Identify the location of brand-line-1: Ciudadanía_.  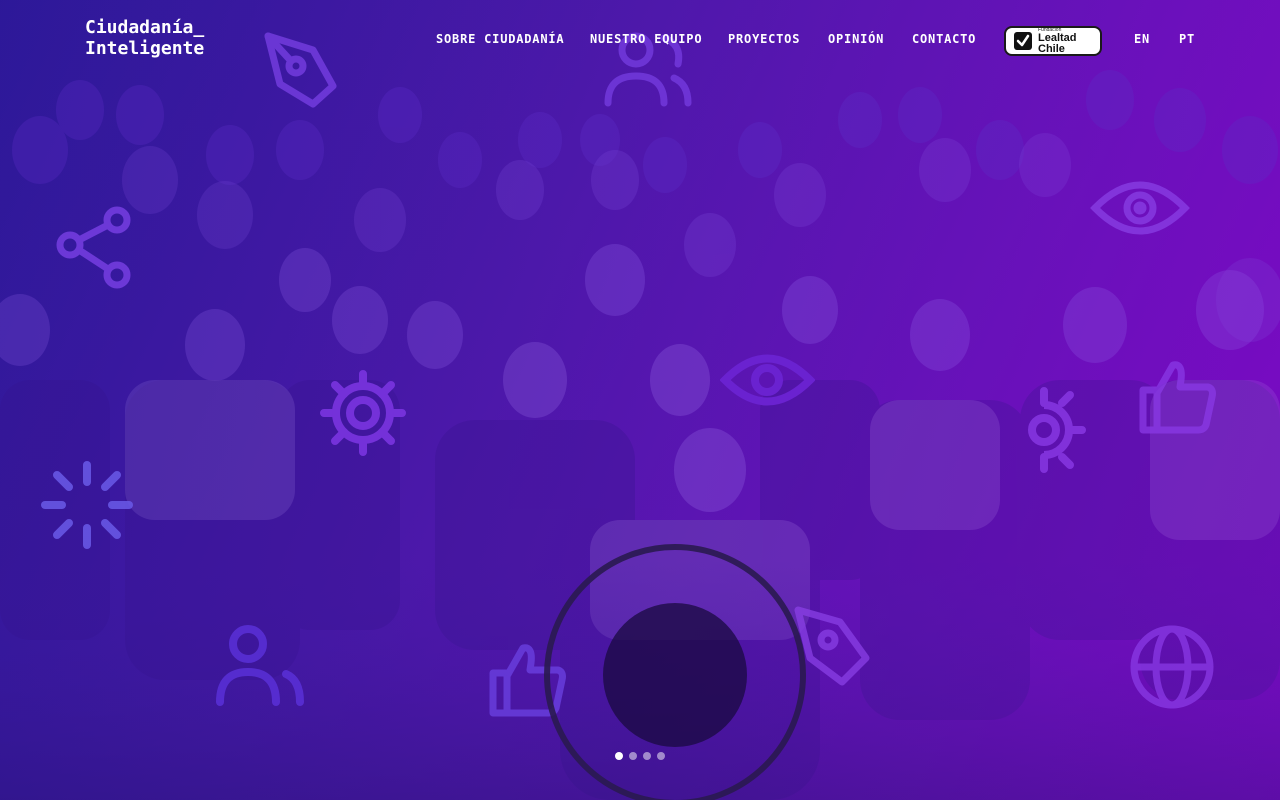
(145, 27).